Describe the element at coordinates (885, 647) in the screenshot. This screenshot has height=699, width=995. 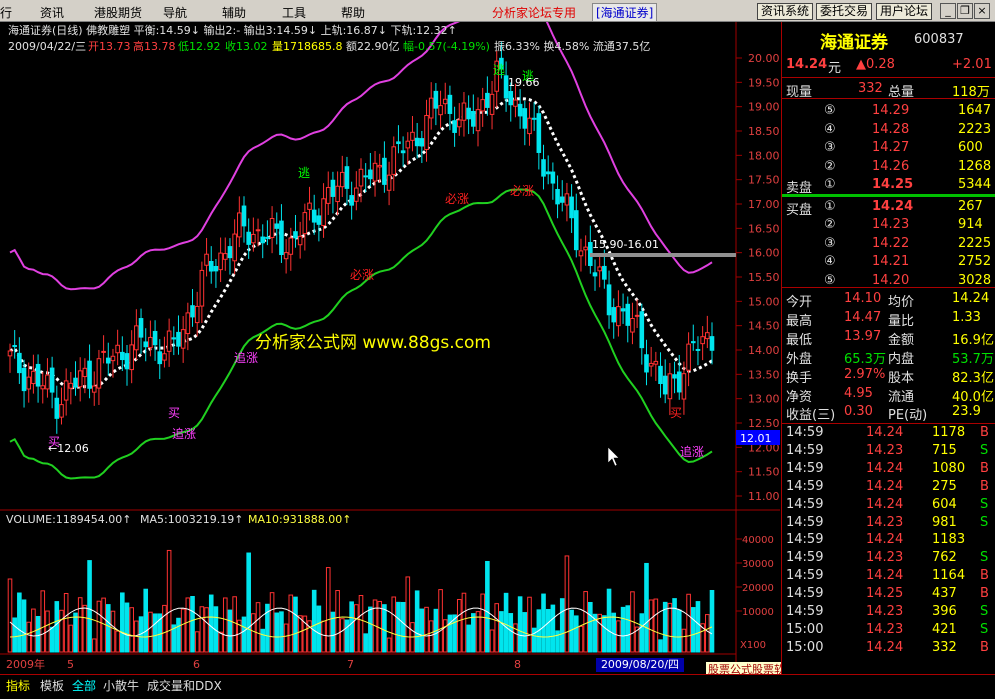
I see `tick-price: 14.24` at that location.